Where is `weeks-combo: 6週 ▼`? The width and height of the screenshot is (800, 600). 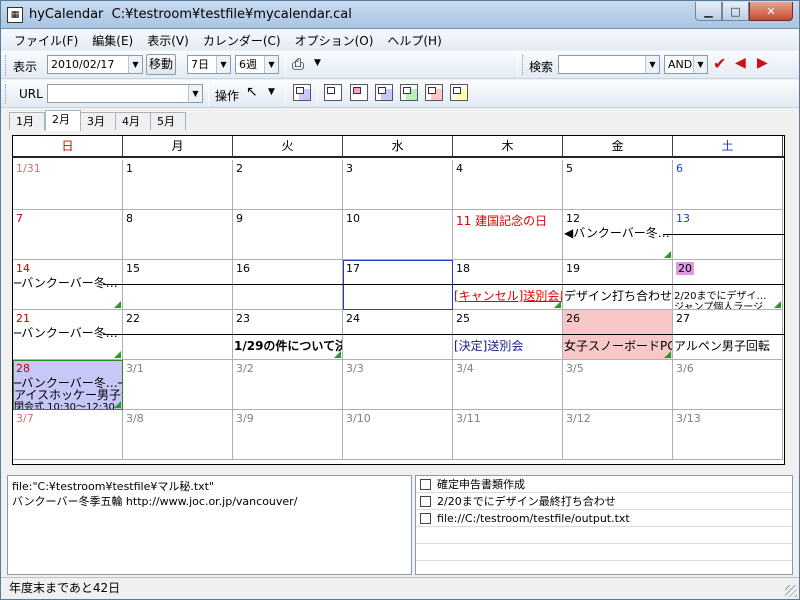
weeks-combo: 6週 ▼ is located at coordinates (257, 64).